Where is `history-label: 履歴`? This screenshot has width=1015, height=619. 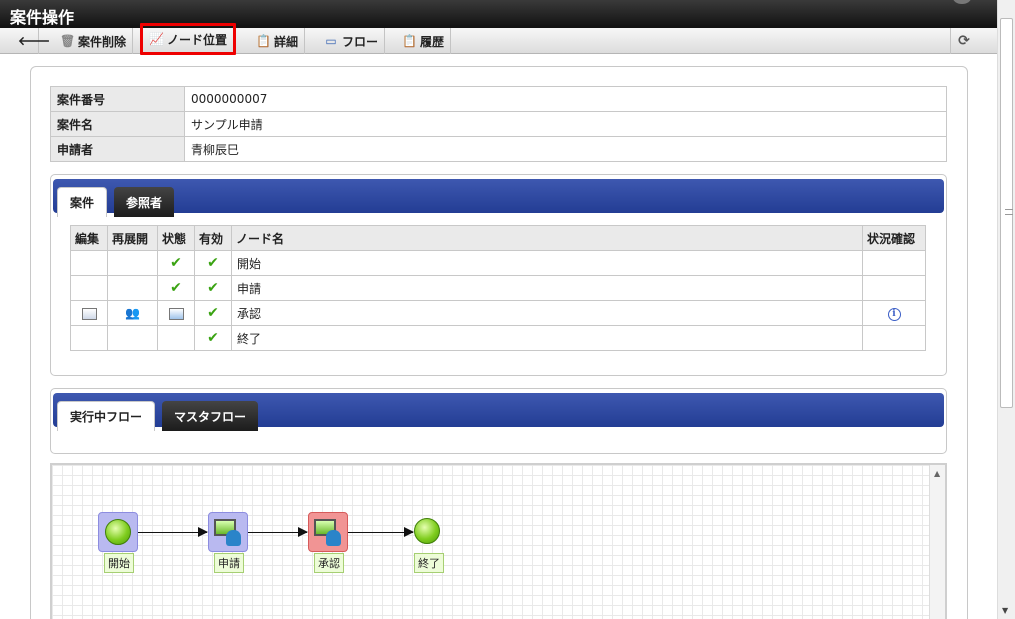
history-label: 履歴 is located at coordinates (432, 41).